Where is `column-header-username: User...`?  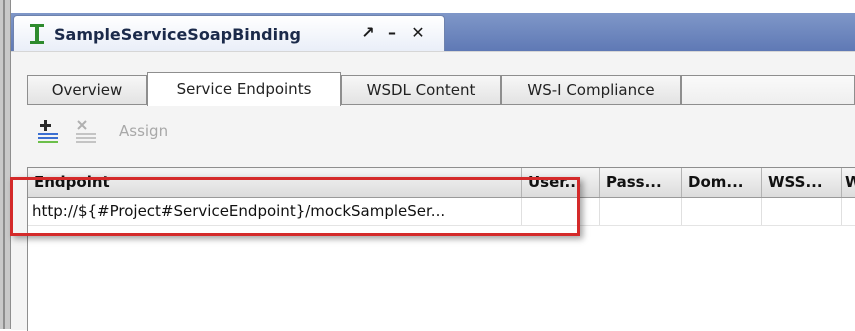 column-header-username: User... is located at coordinates (561, 182).